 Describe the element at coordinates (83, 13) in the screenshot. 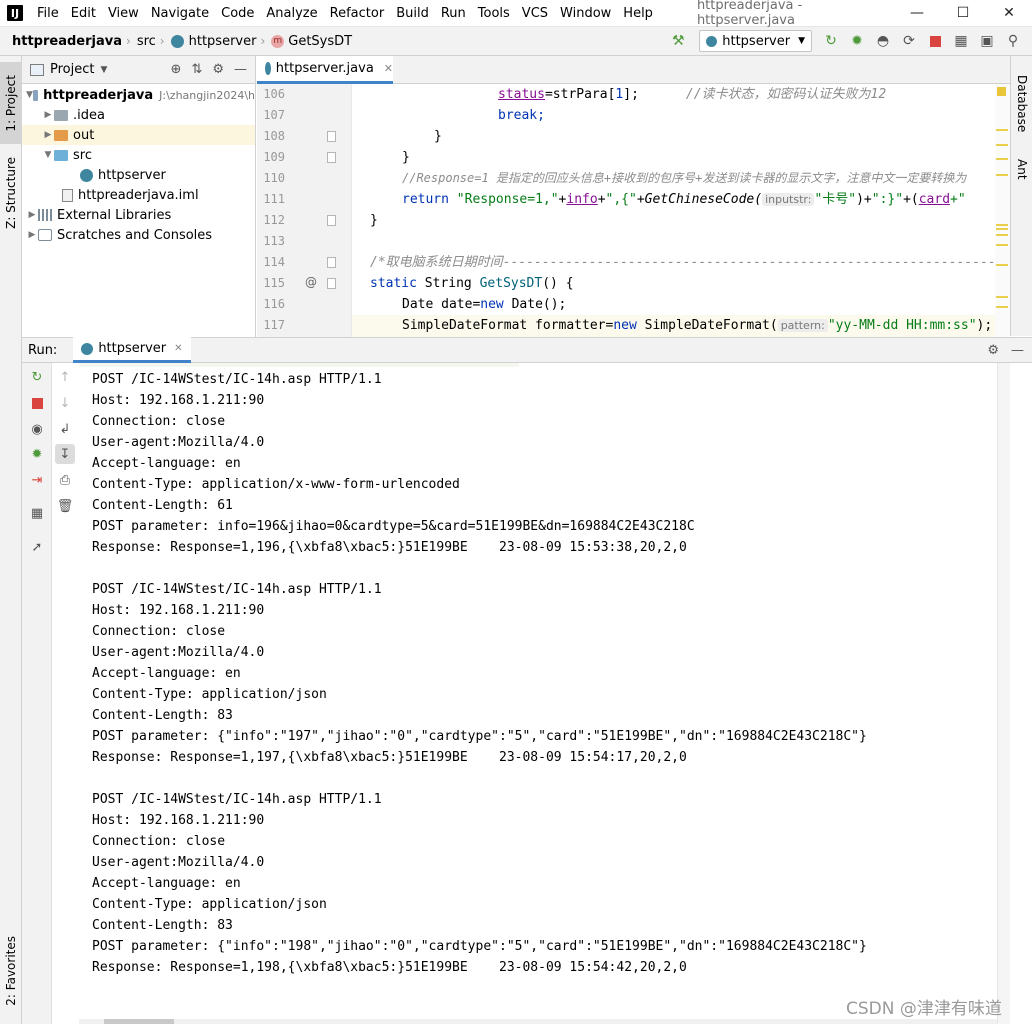

I see `menu-edit: Edit` at that location.